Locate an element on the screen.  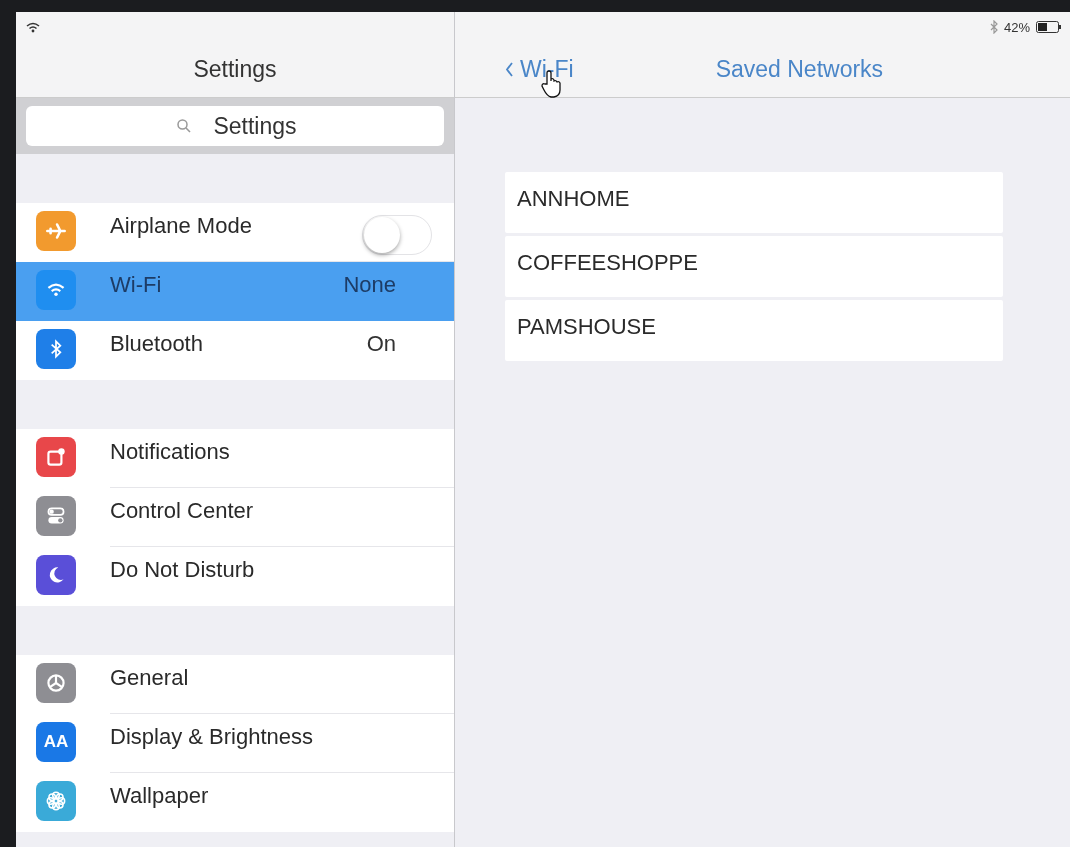
setting-label: Wi-Fi is located at coordinates (136, 285).